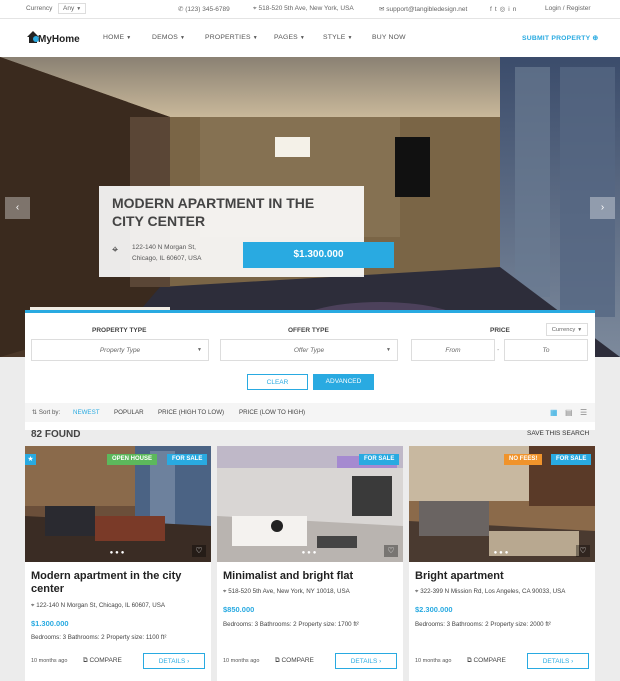 Image resolution: width=620 pixels, height=681 pixels. Describe the element at coordinates (289, 37) in the screenshot. I see `nav-pages: PAGES ▼` at that location.